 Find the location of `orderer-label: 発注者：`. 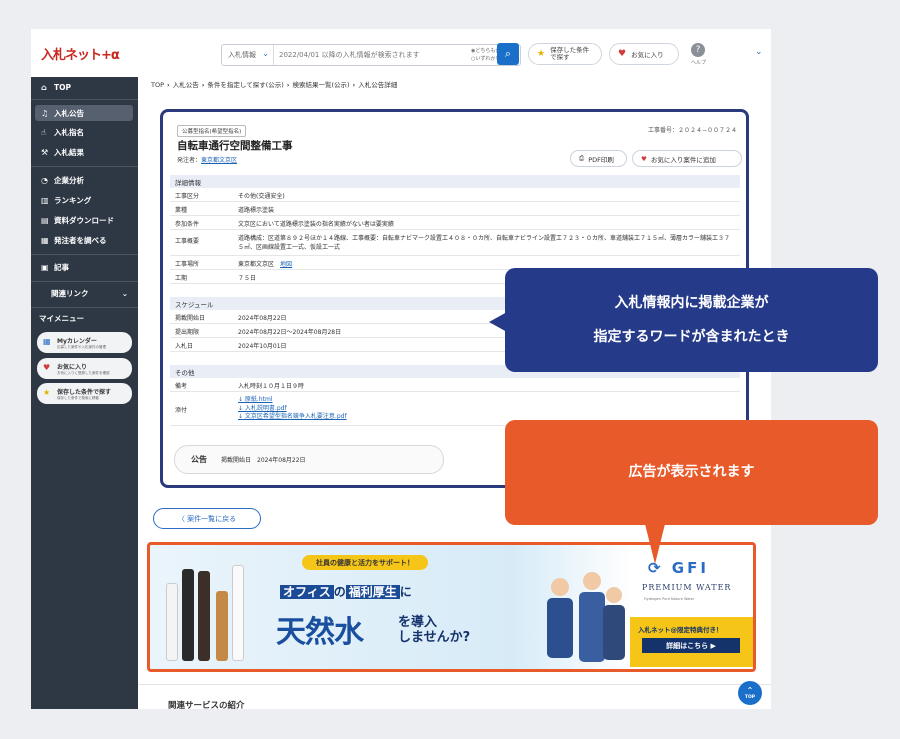

orderer-label: 発注者： is located at coordinates (189, 160).